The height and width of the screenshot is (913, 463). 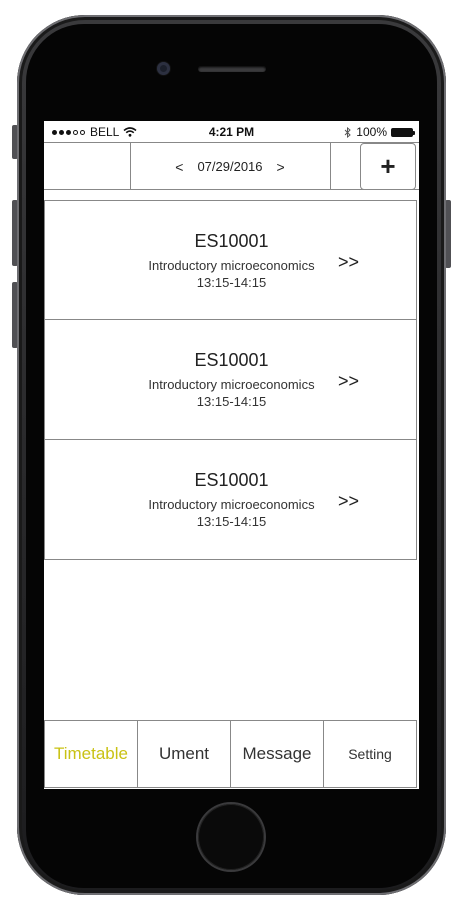 I want to click on top-left-empty-cell, so click(x=87, y=166).